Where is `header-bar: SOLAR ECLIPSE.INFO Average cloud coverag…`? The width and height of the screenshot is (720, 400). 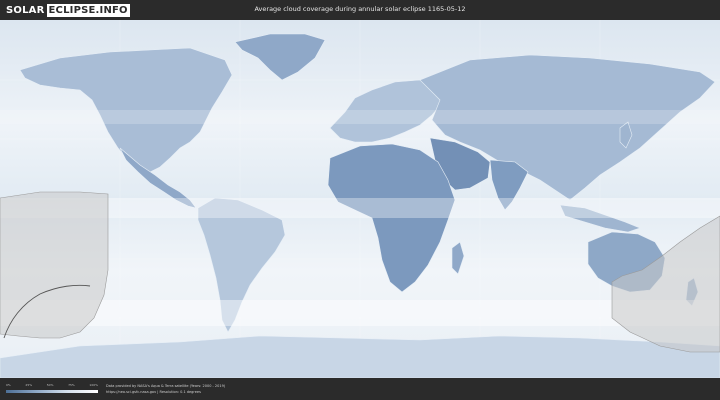
header-bar: SOLAR ECLIPSE.INFO Average cloud coverag… is located at coordinates (360, 10).